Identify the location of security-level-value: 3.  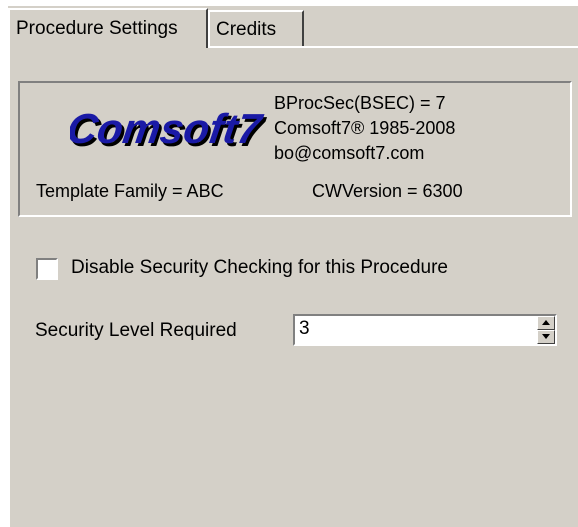
(304, 329).